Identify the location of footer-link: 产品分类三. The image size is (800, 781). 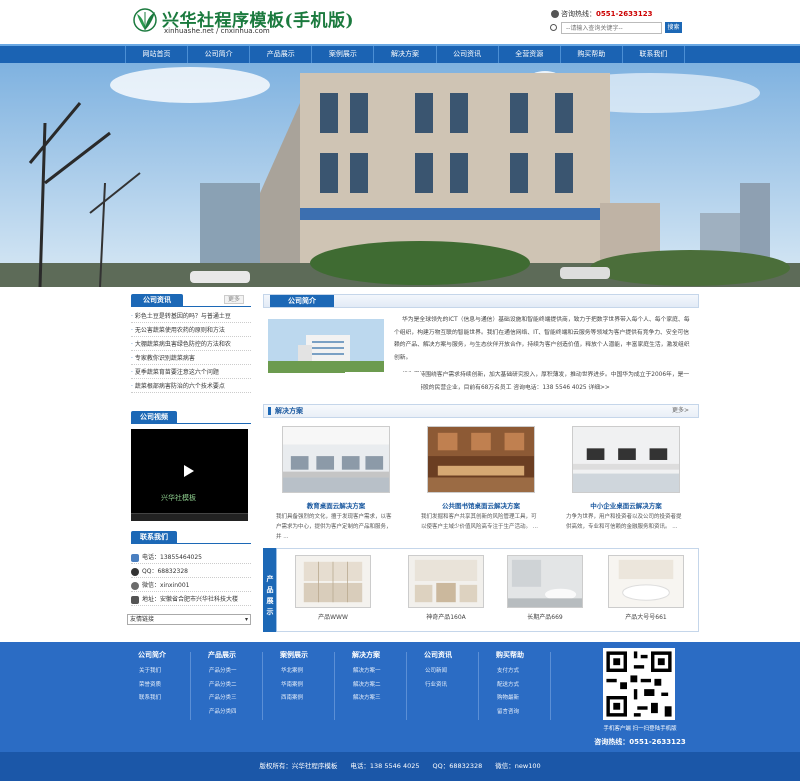
(229, 699).